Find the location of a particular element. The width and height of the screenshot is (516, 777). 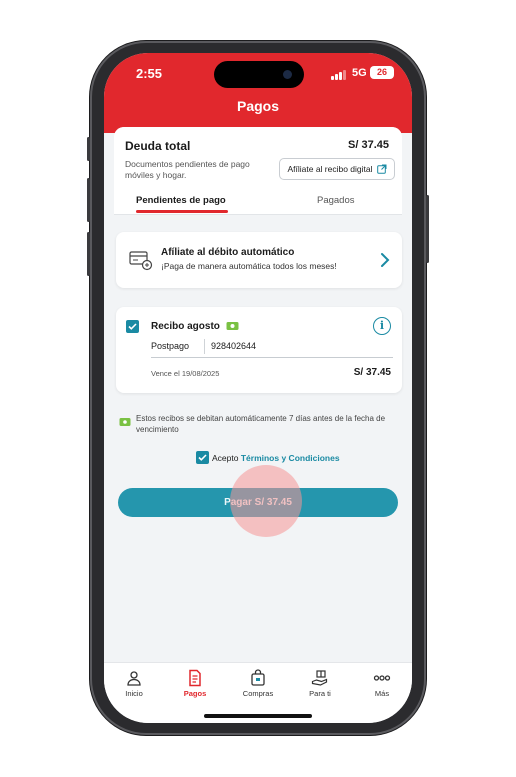

receipt-phone-number: 928402644 is located at coordinates (234, 346).